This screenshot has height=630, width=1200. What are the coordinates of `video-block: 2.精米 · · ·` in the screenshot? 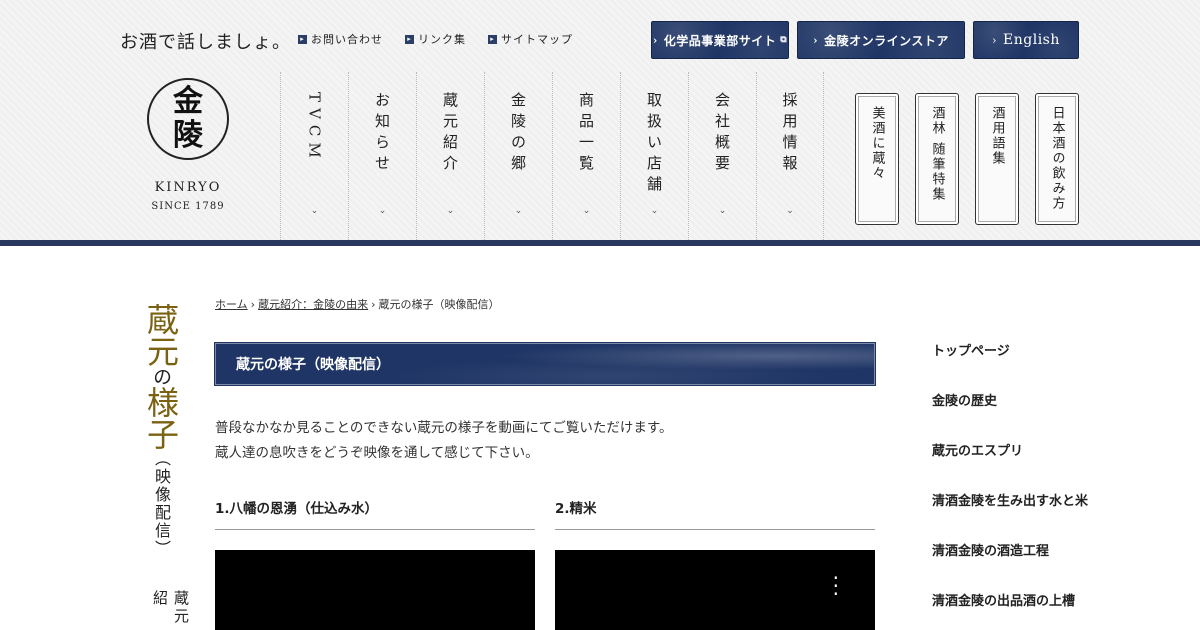 It's located at (715, 563).